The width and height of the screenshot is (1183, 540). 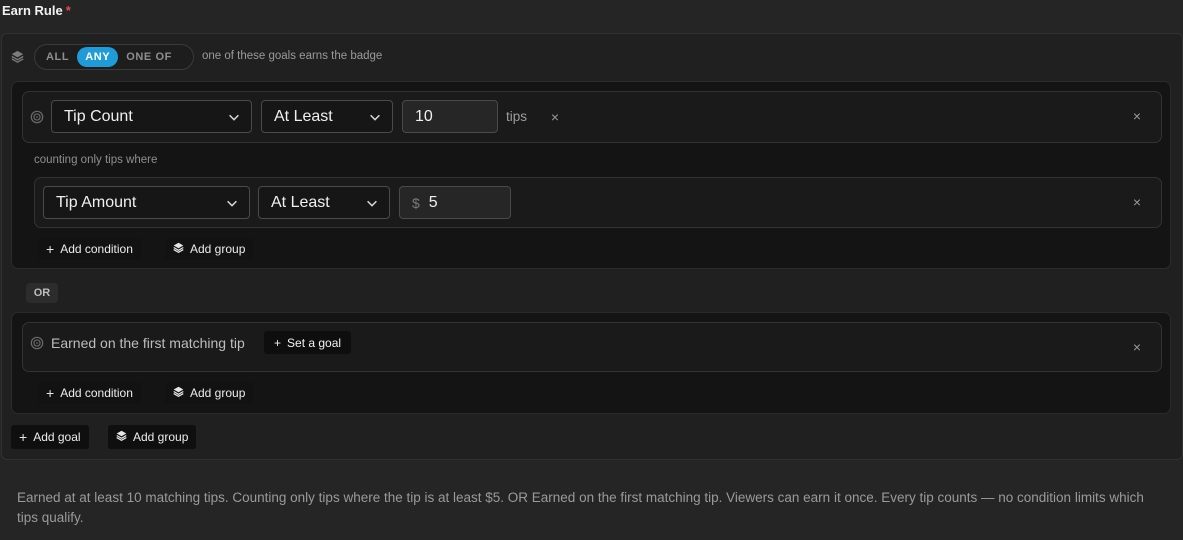 What do you see at coordinates (149, 57) in the screenshot?
I see `mode-one-of-button: ONE OF` at bounding box center [149, 57].